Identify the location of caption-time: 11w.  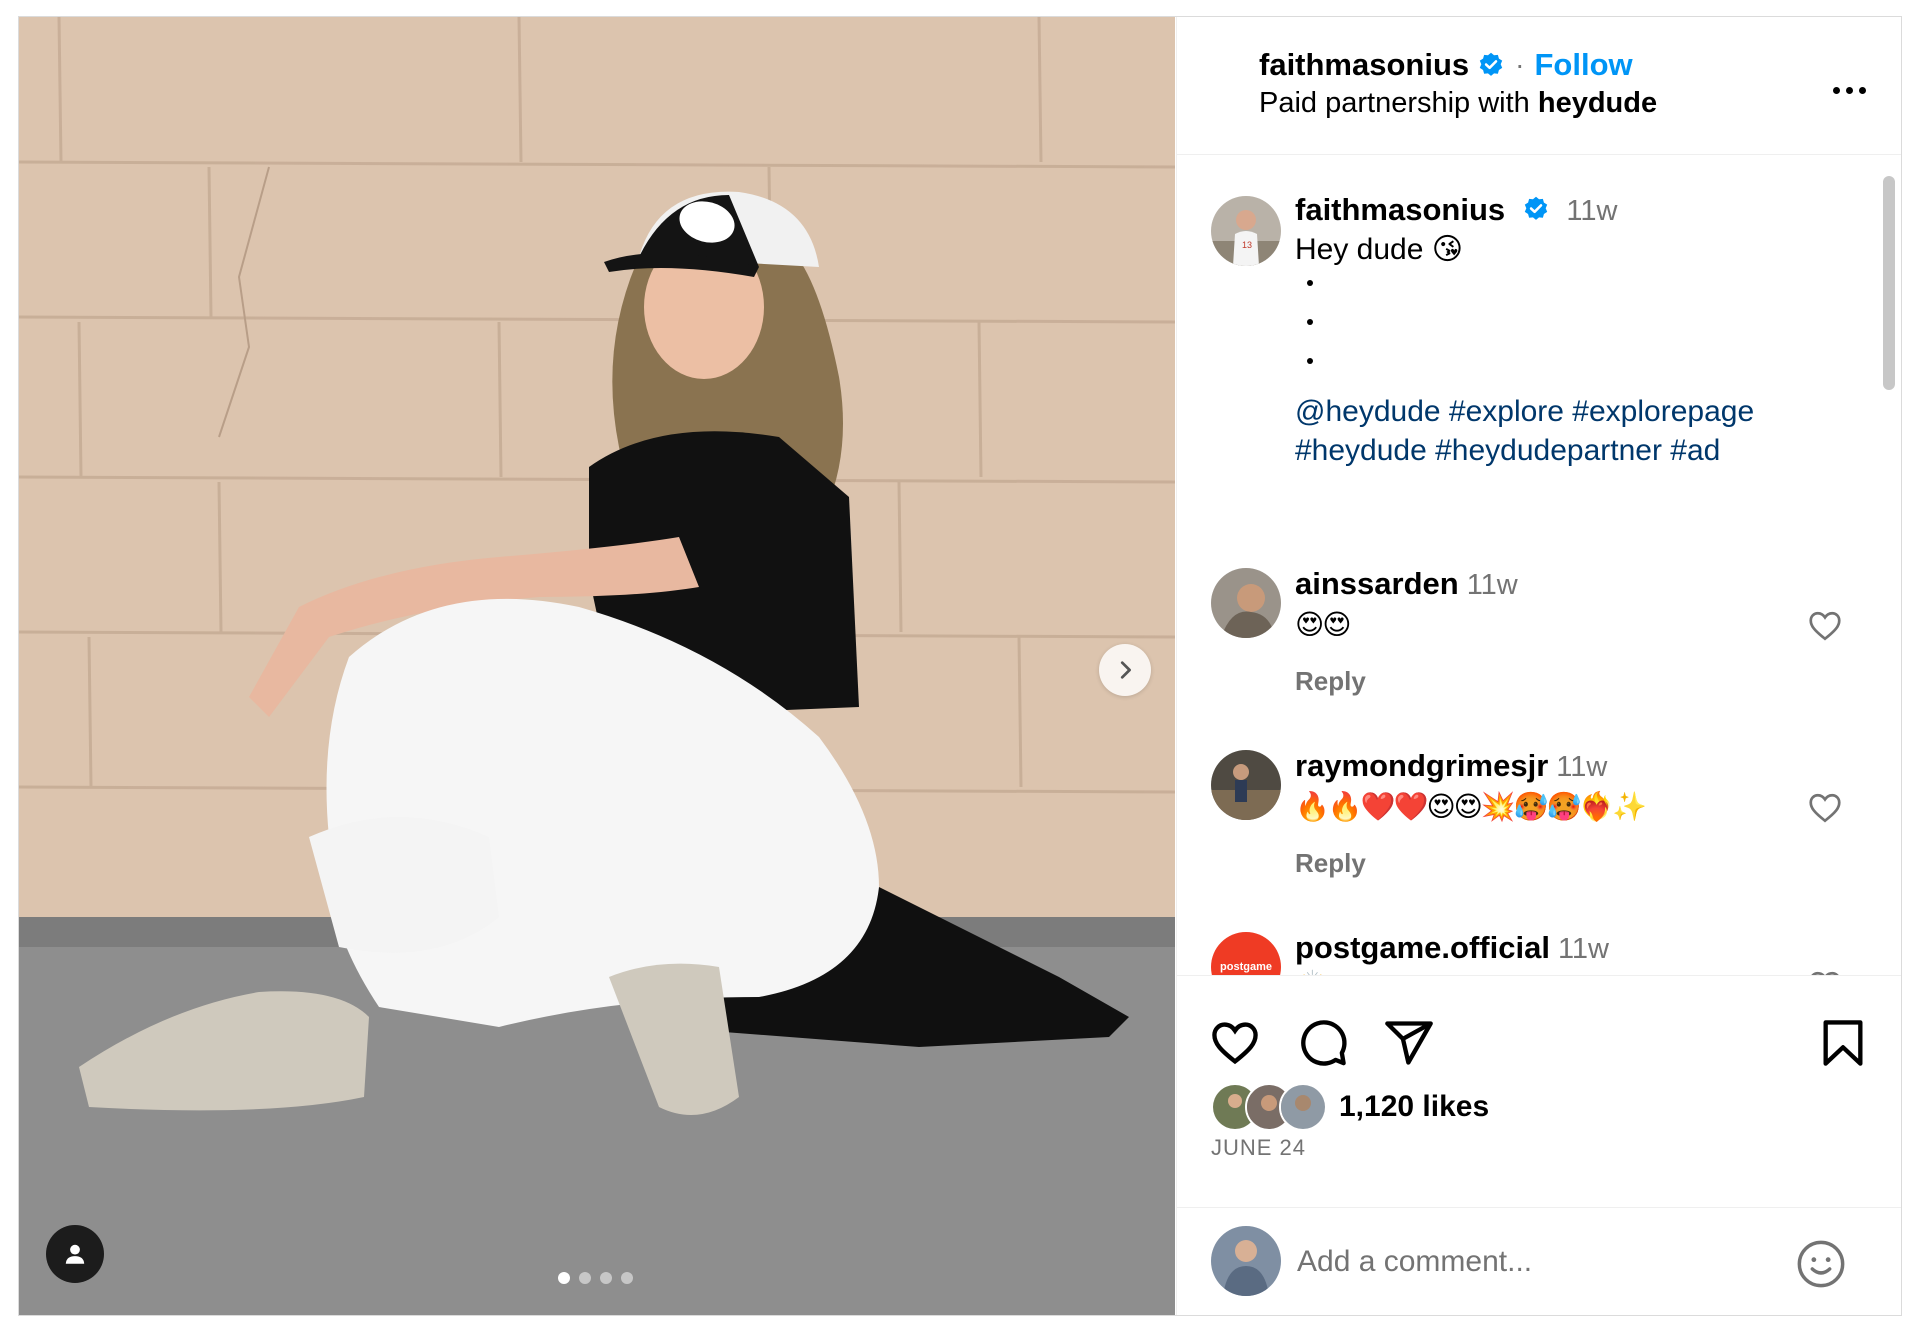
(1591, 211).